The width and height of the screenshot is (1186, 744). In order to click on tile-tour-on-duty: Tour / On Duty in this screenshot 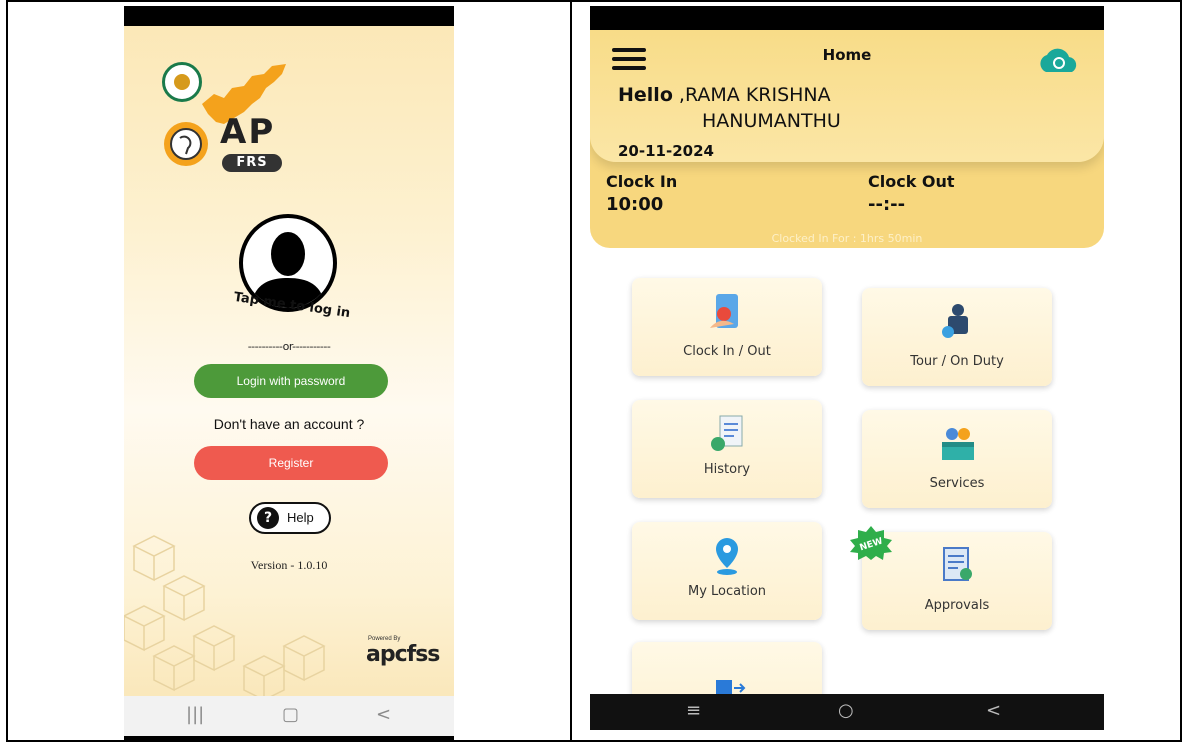, I will do `click(957, 337)`.